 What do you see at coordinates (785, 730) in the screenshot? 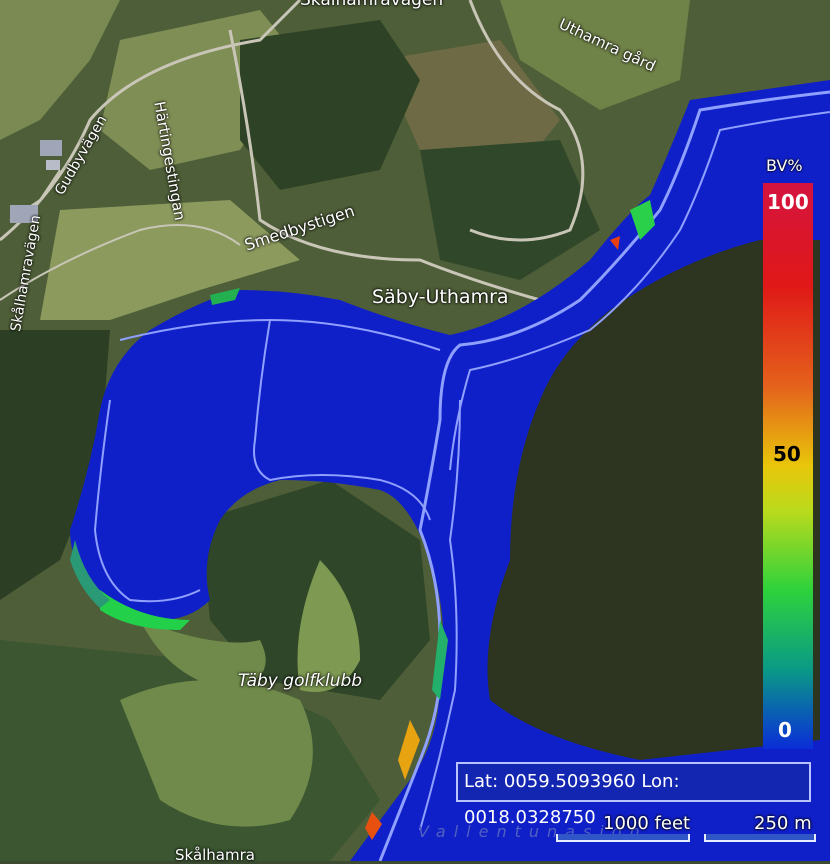
I see `legend-tick-min: 0` at bounding box center [785, 730].